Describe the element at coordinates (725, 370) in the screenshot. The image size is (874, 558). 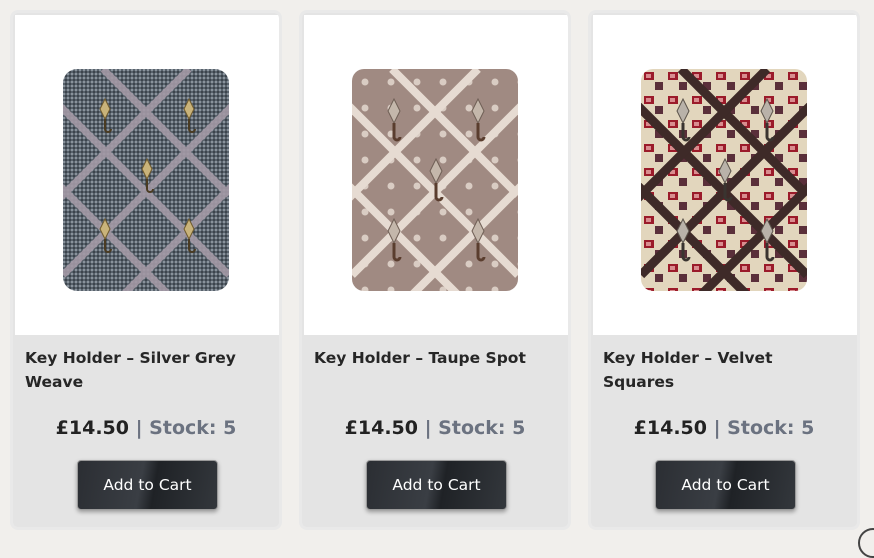
I see `product-title: Key Holder – Velvet Squares` at that location.